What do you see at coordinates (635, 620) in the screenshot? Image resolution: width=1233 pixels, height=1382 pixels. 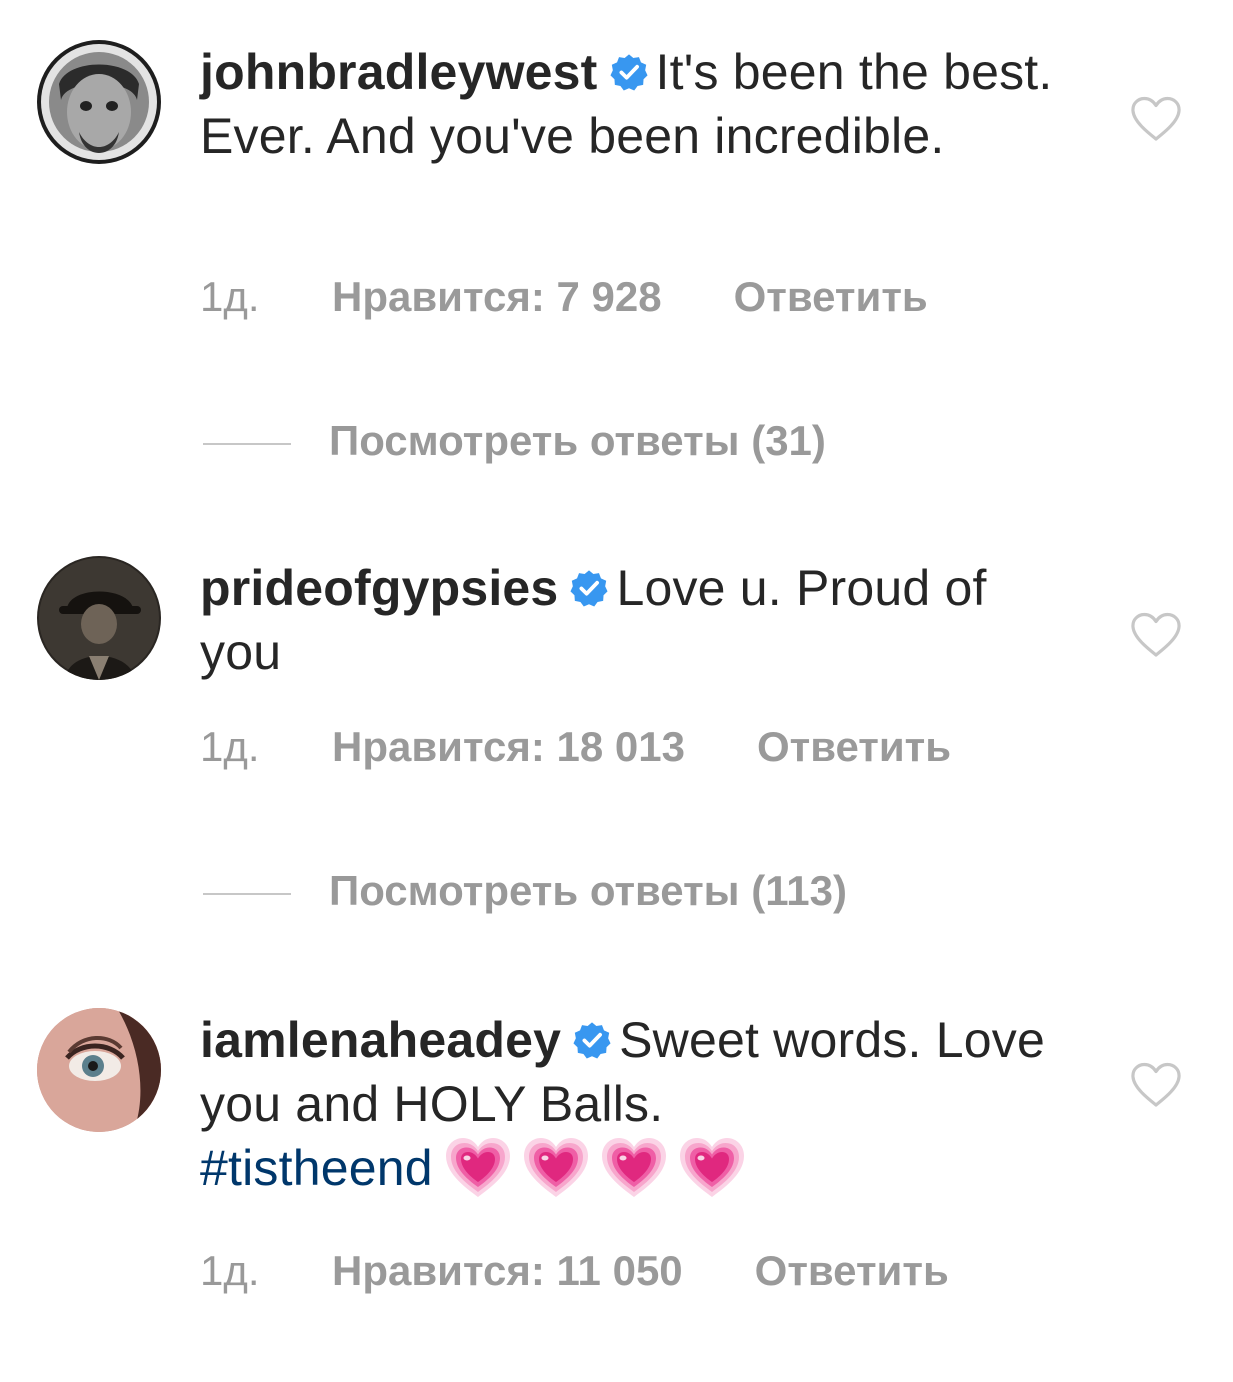 I see `comment-body: prideofgypsies Love u. Proud of you` at bounding box center [635, 620].